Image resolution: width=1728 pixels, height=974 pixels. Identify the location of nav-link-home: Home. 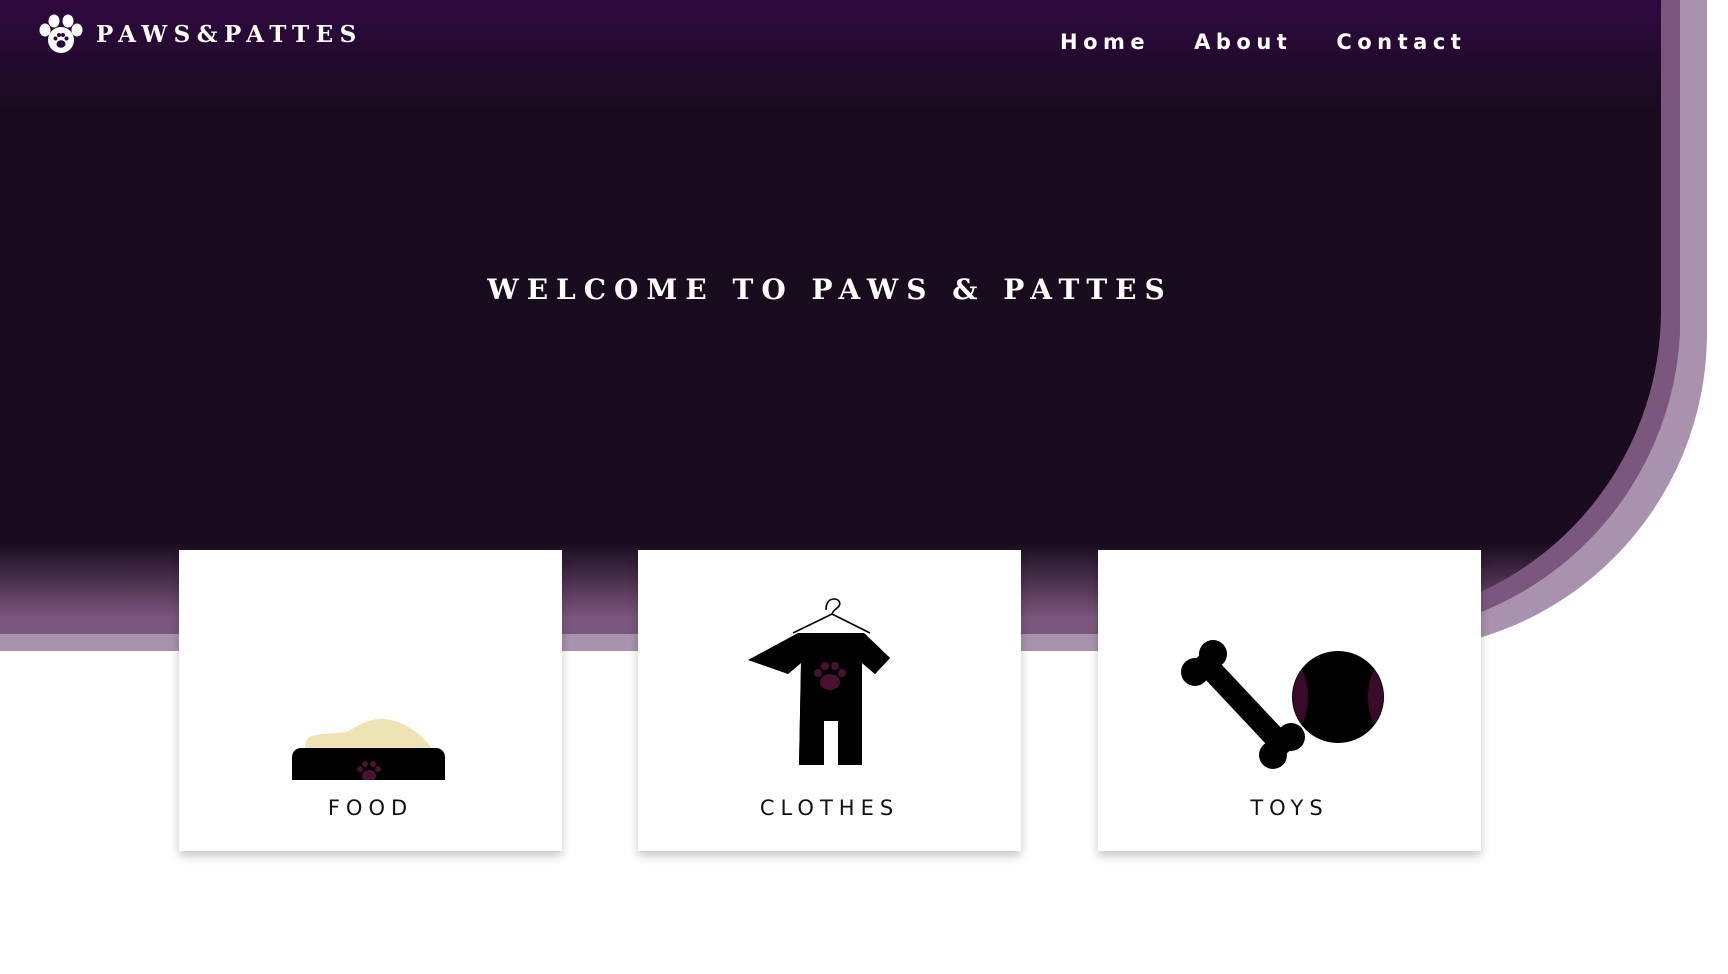
(1105, 42).